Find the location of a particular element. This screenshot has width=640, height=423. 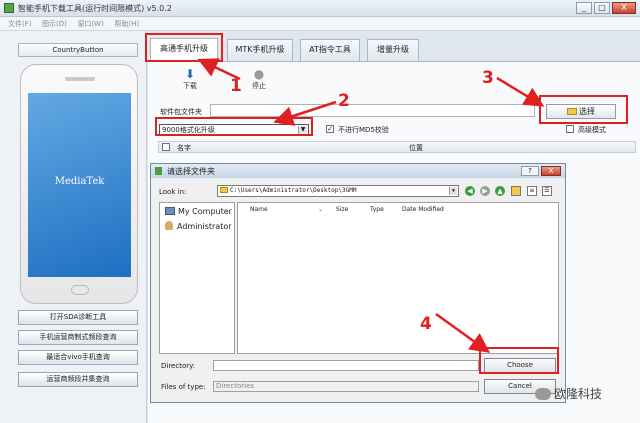

wechat-icon is located at coordinates (543, 394).